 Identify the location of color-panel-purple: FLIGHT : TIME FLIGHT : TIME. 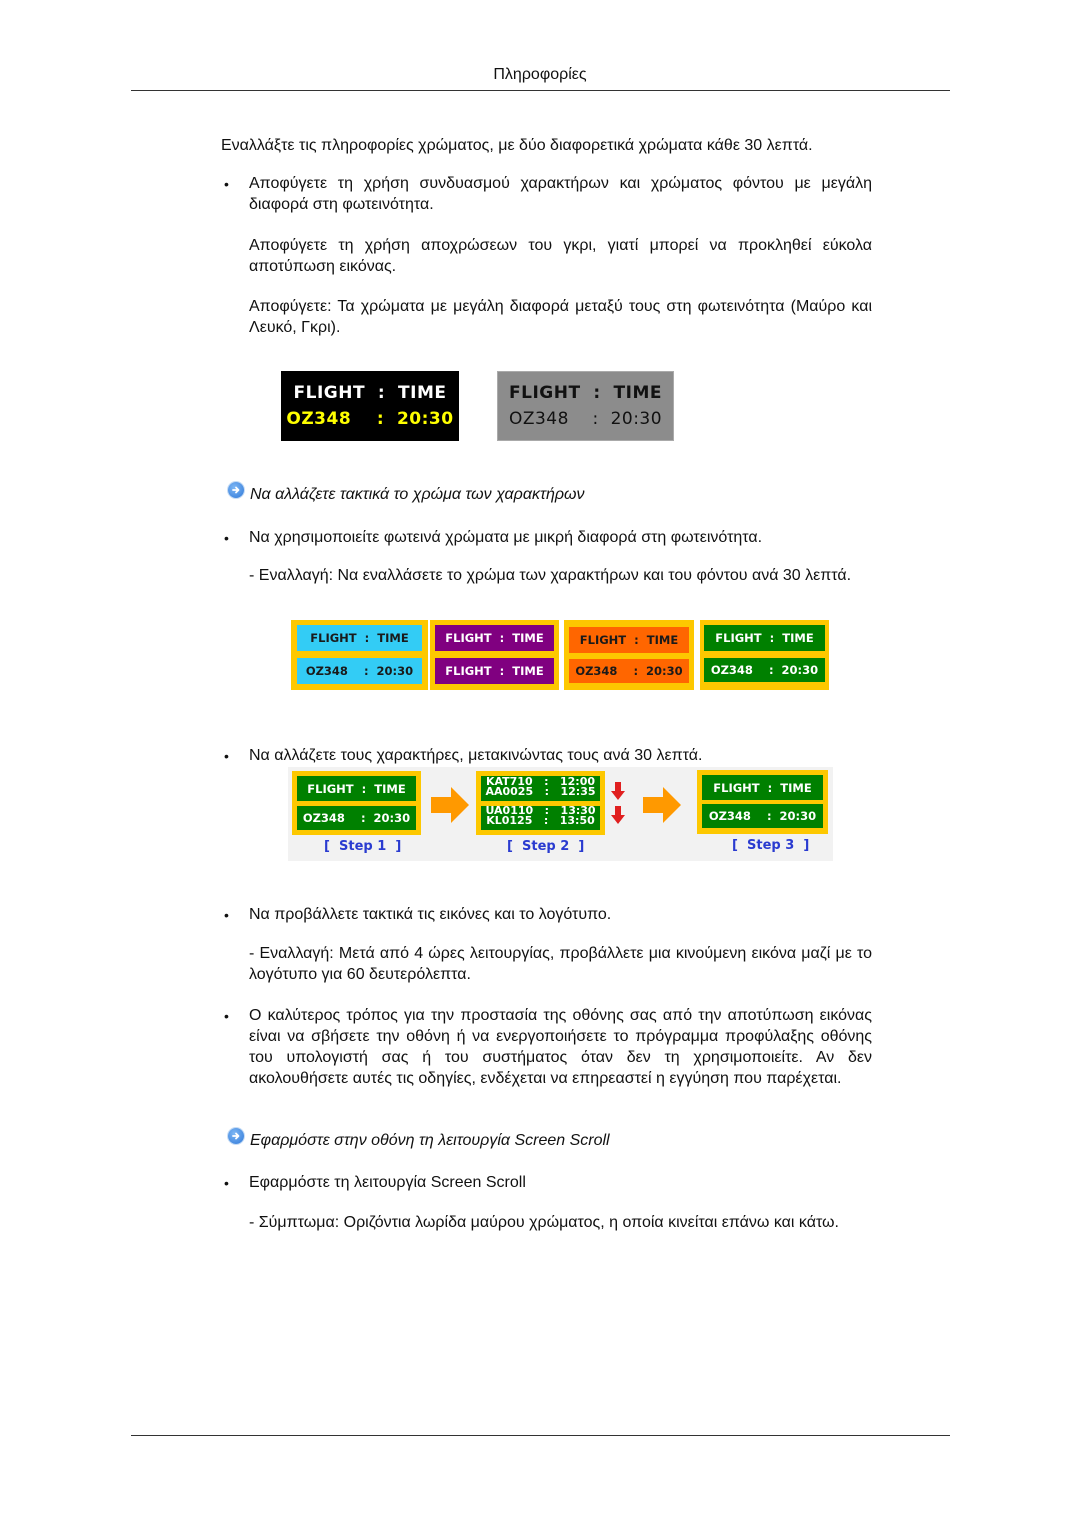
(494, 655).